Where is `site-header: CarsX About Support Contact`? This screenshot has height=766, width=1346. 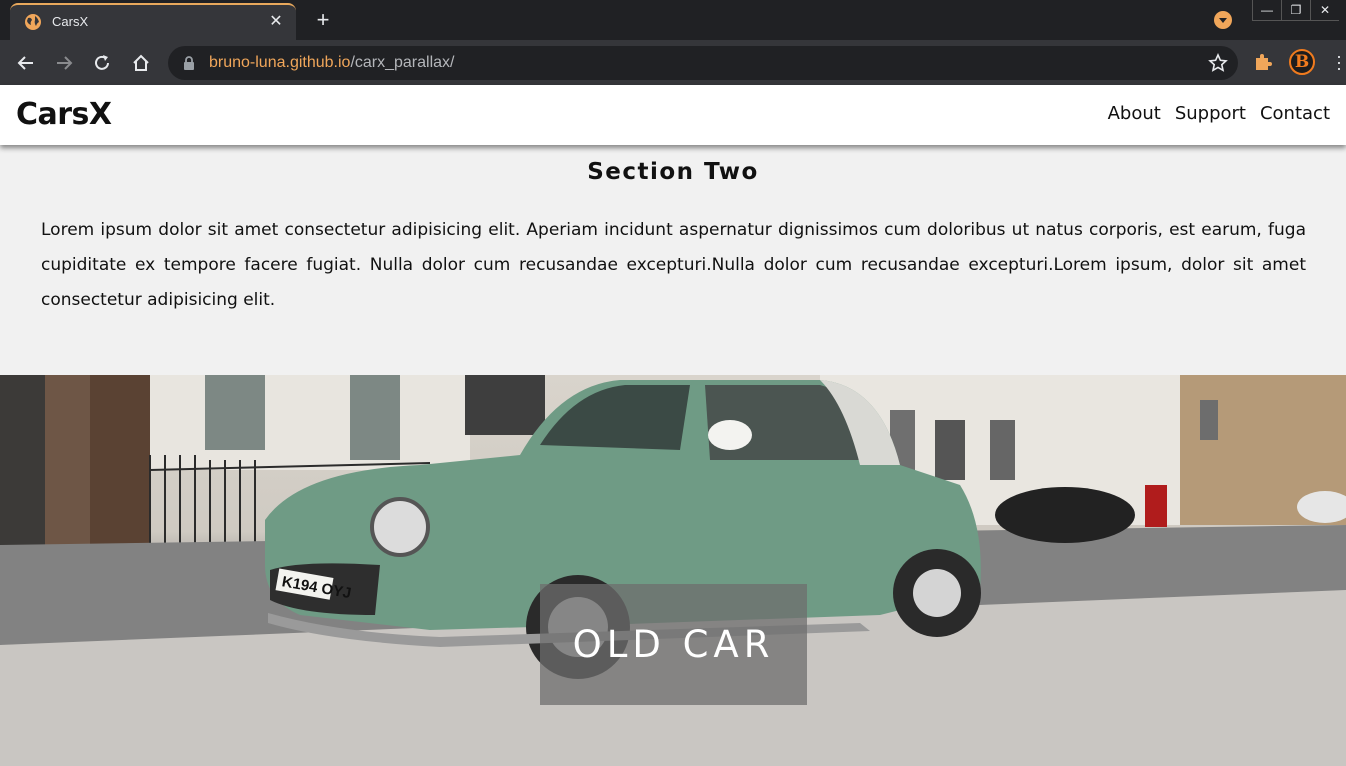 site-header: CarsX About Support Contact is located at coordinates (673, 115).